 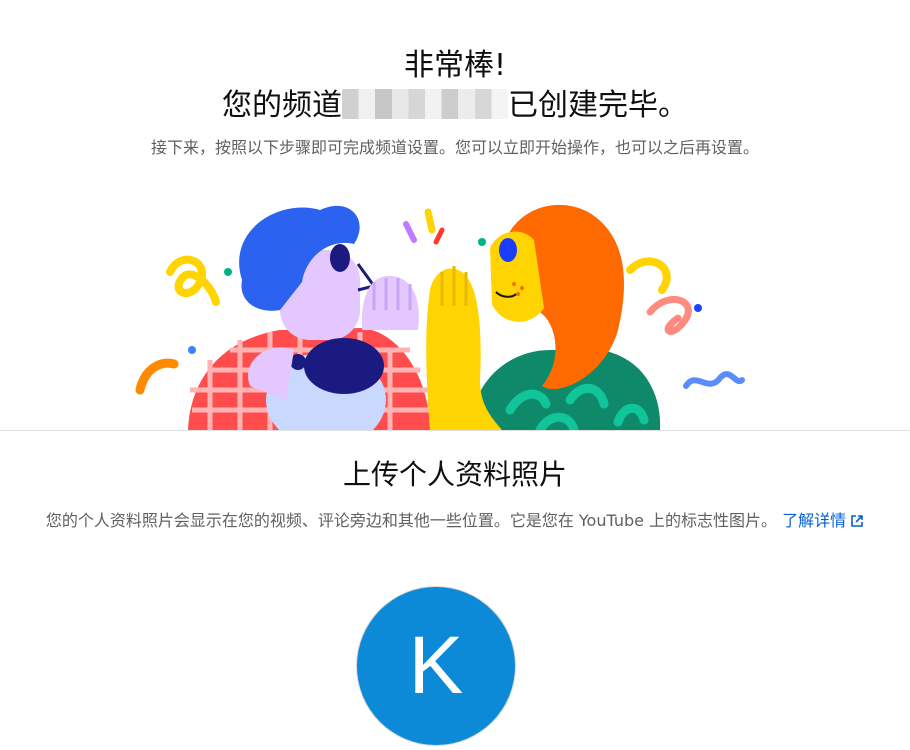 I want to click on section-divider, so click(x=455, y=430).